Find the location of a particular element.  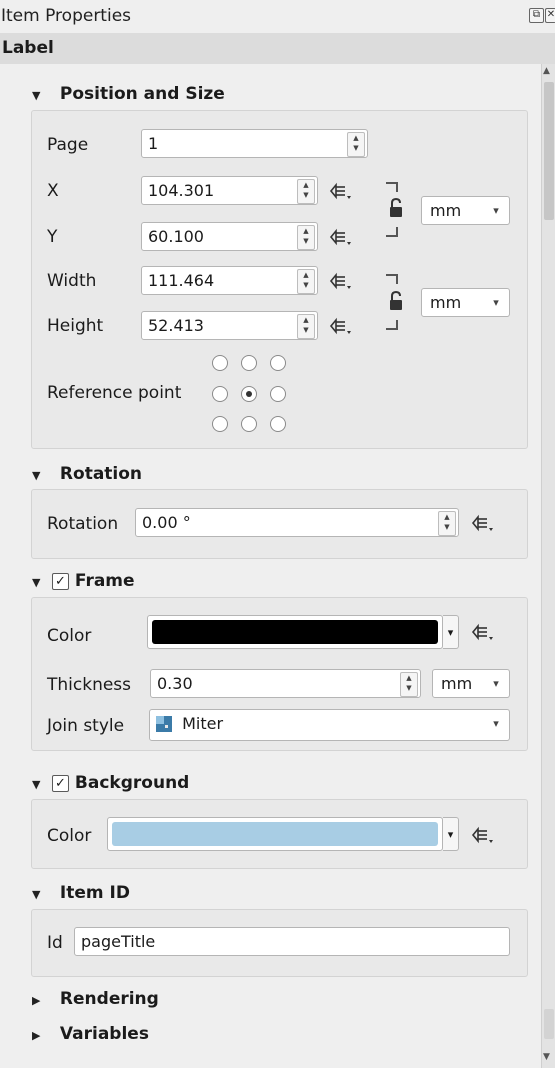

scroll-up-icon: ▲ is located at coordinates (546, 71).